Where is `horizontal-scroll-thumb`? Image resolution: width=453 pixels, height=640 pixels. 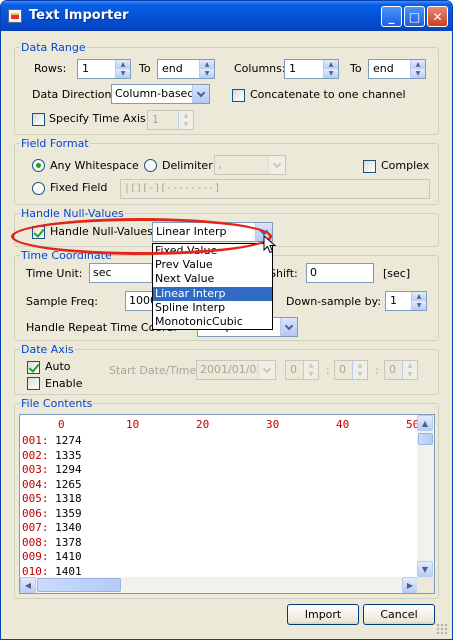
horizontal-scroll-thumb is located at coordinates (79, 585).